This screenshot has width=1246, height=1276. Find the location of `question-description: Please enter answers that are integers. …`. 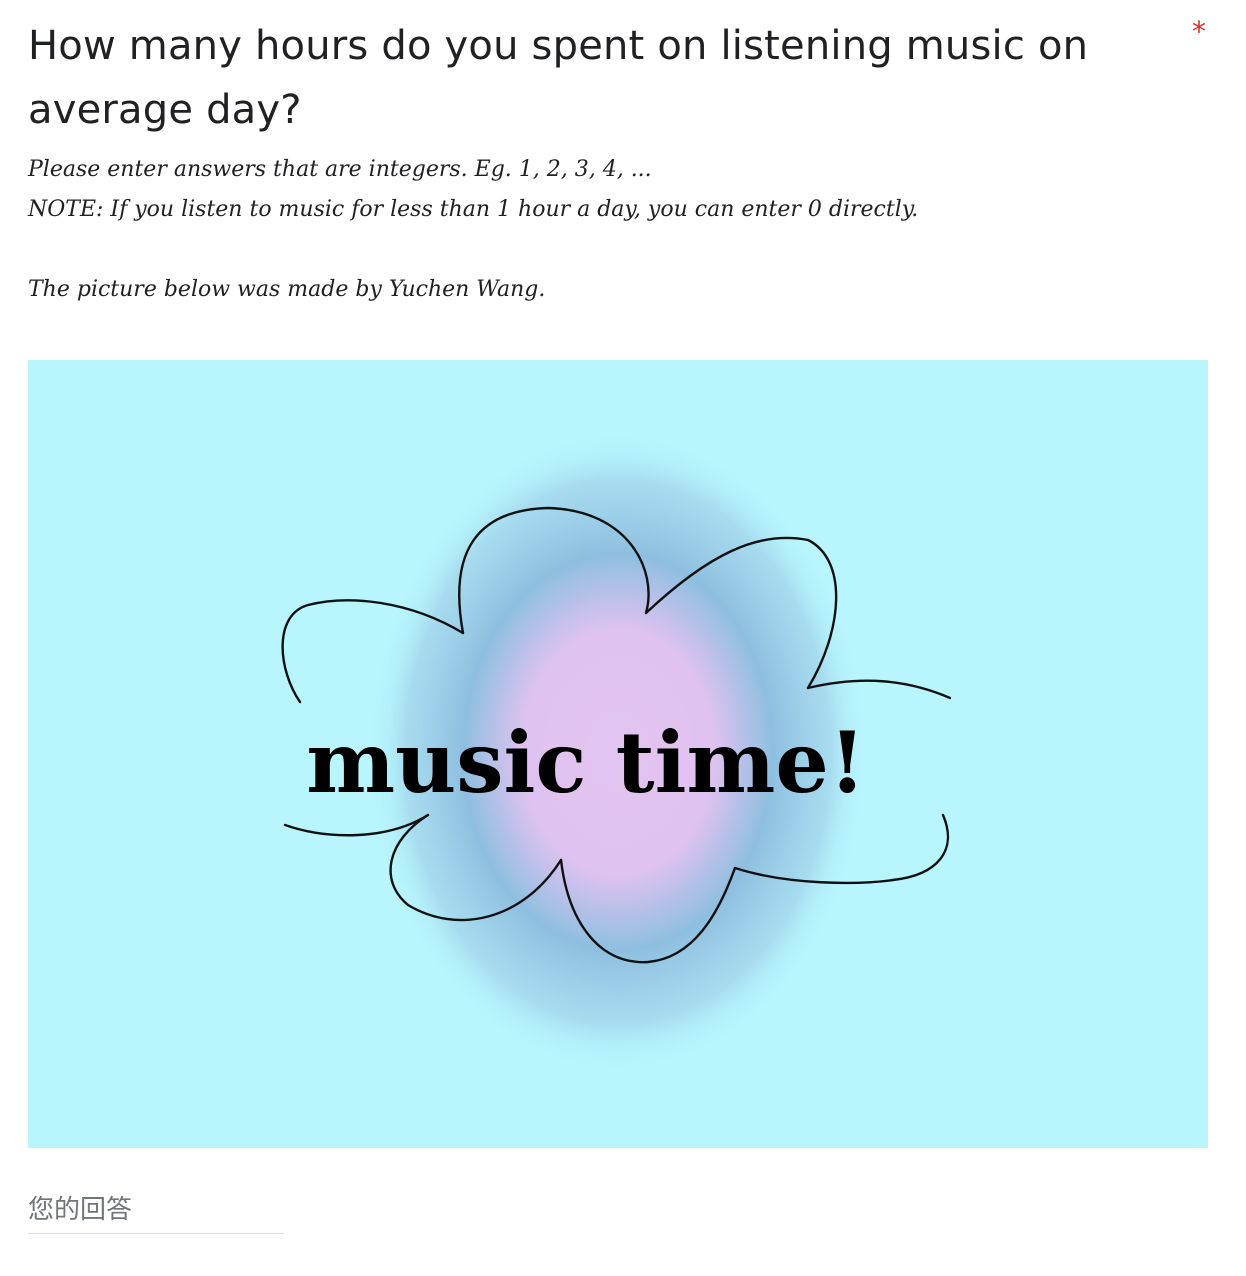

question-description: Please enter answers that are integers. … is located at coordinates (618, 230).